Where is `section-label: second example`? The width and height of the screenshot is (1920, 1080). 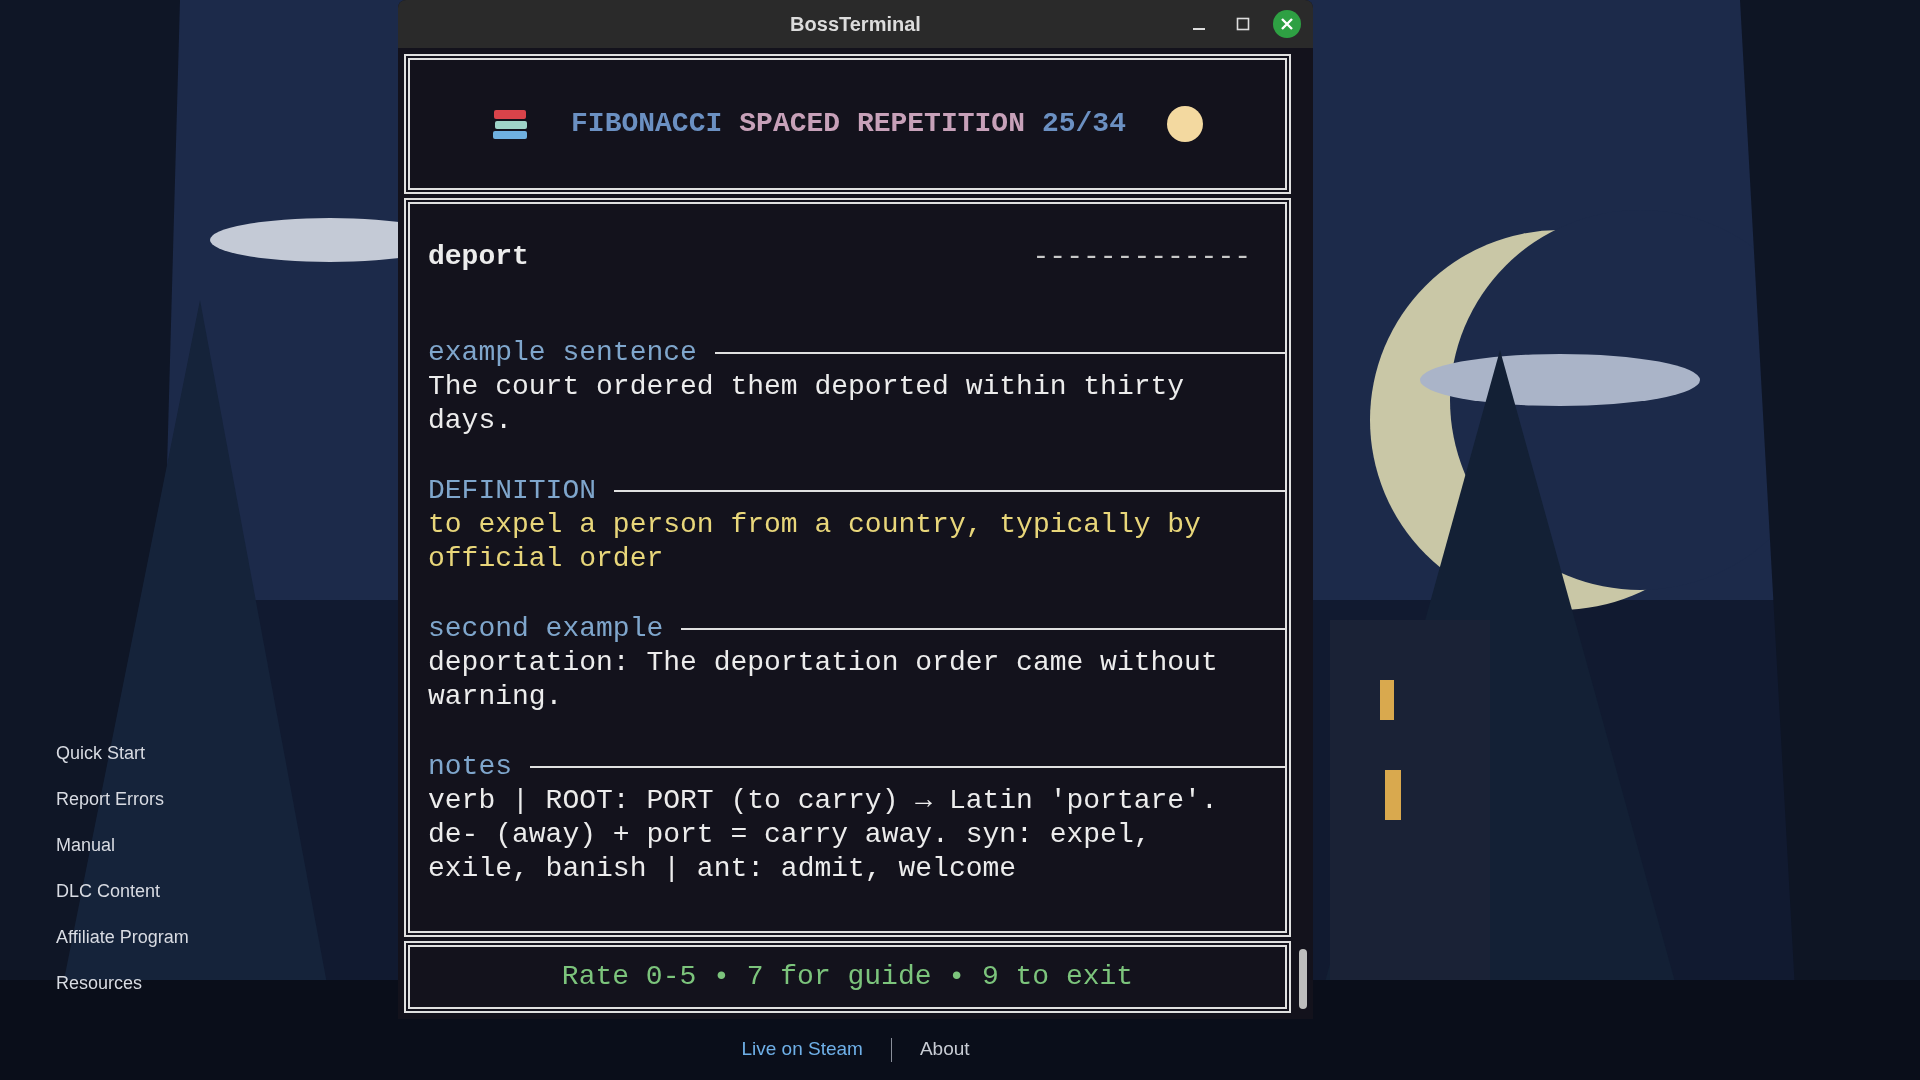
section-label: second example is located at coordinates (546, 629).